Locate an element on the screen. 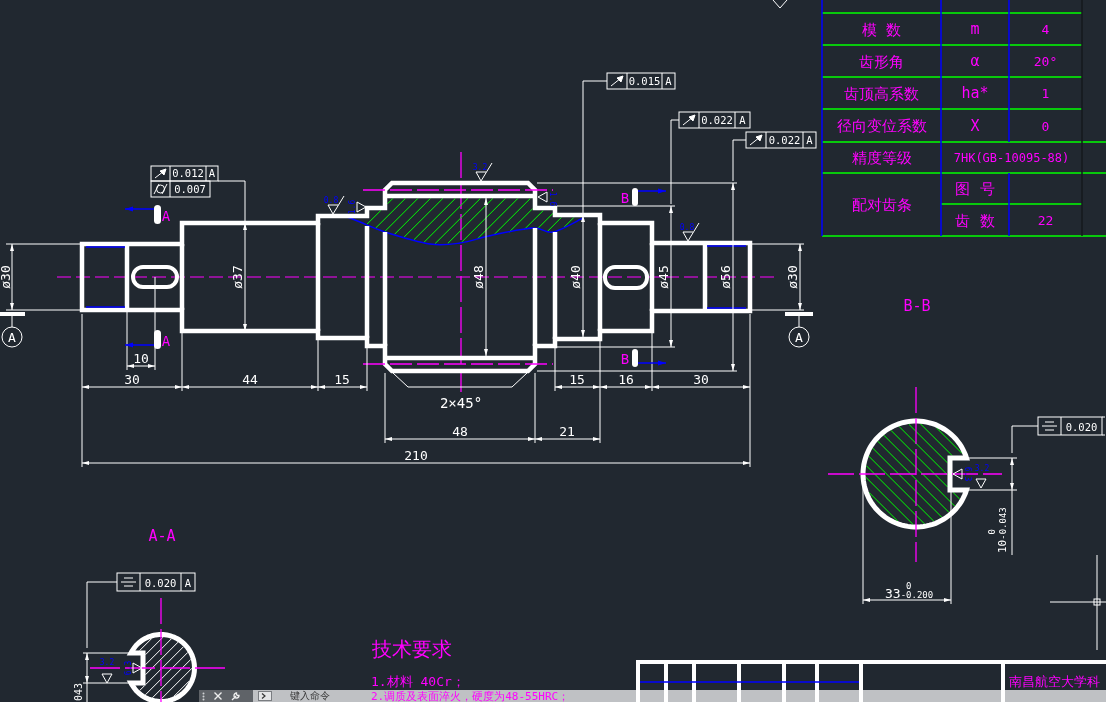 This screenshot has height=702, width=1106. close-icon is located at coordinates (218, 696).